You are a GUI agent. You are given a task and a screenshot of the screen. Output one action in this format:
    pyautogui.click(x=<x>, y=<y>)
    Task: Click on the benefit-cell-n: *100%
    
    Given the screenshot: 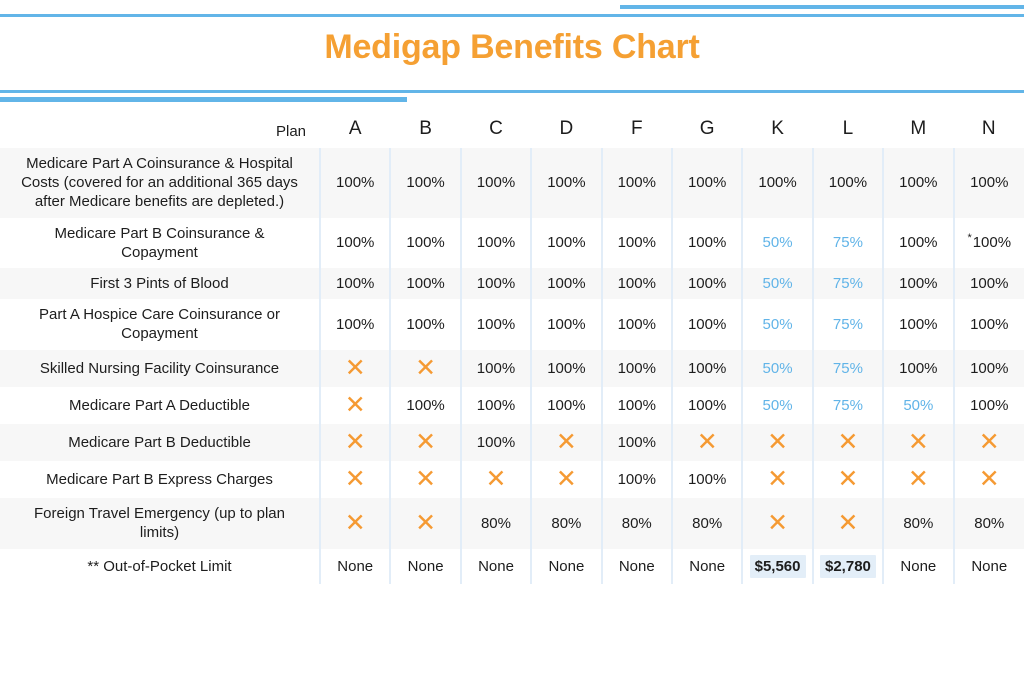 What is the action you would take?
    pyautogui.click(x=988, y=242)
    